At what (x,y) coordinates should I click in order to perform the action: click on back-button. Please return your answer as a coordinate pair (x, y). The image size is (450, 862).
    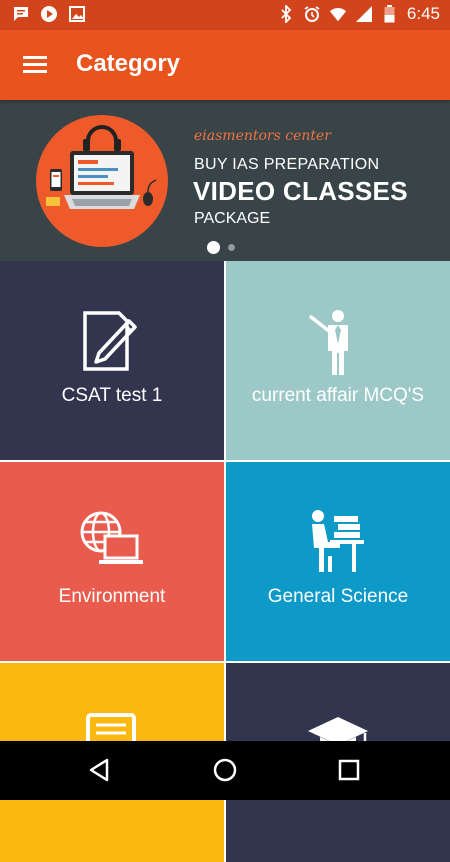
    Looking at the image, I should click on (99, 770).